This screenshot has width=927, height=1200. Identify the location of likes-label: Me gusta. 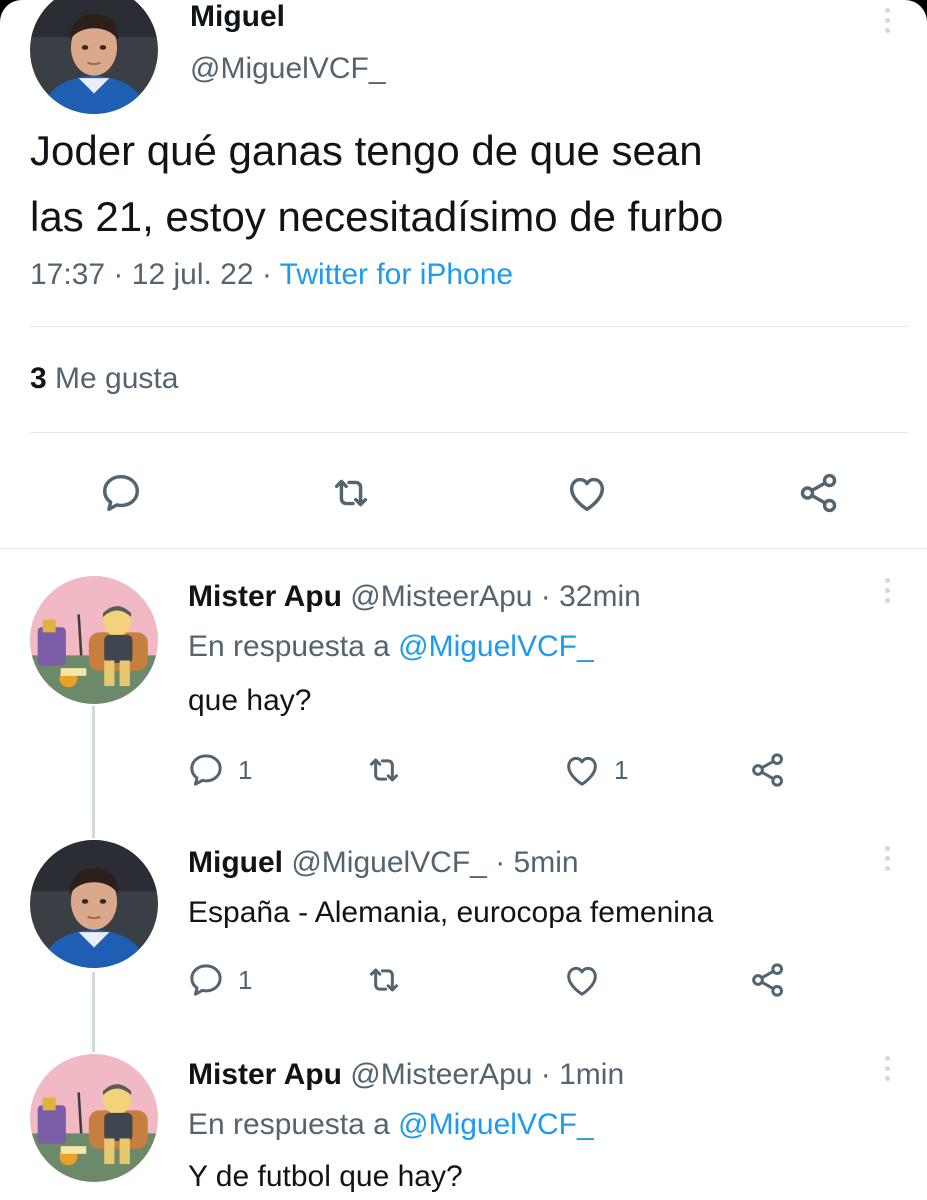
(117, 378).